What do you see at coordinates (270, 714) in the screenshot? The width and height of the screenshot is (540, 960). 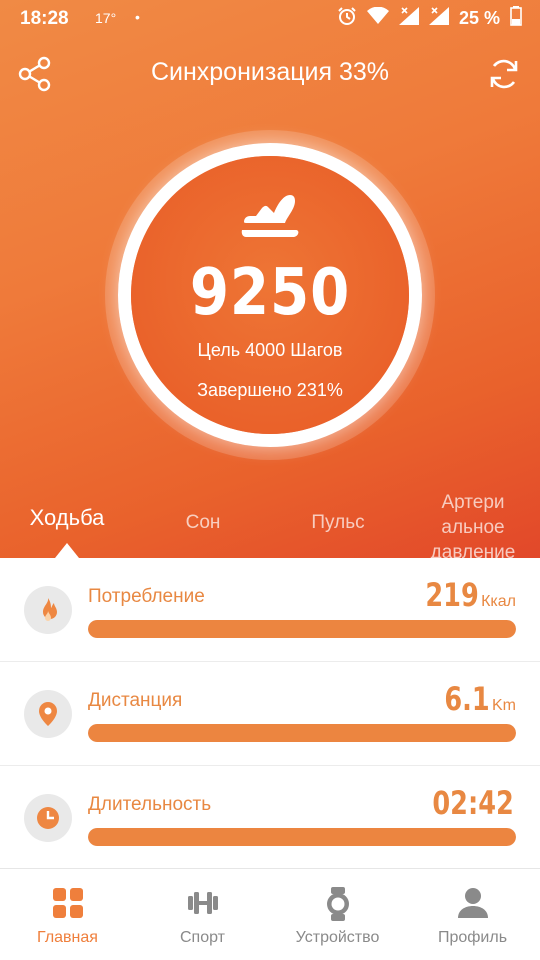 I see `metric-row-distance: Дистанция 6.1 Km` at bounding box center [270, 714].